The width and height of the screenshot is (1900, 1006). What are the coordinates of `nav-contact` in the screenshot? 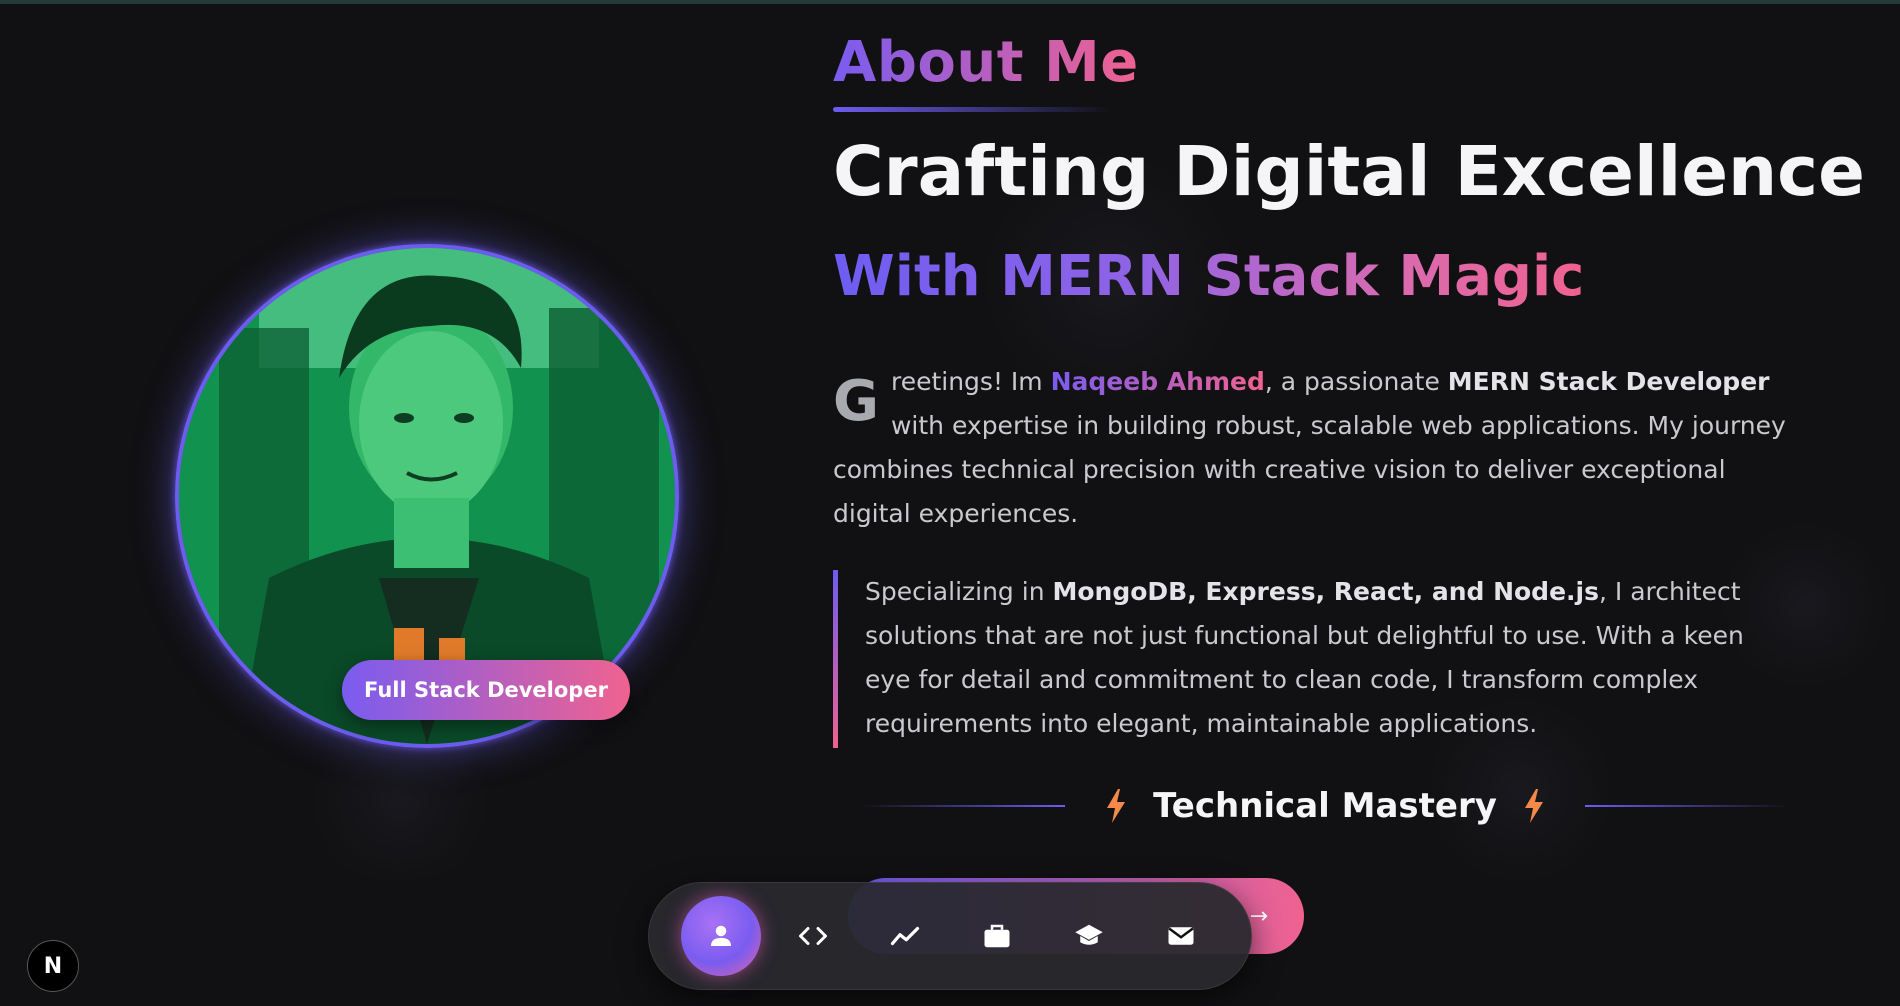 It's located at (1181, 936).